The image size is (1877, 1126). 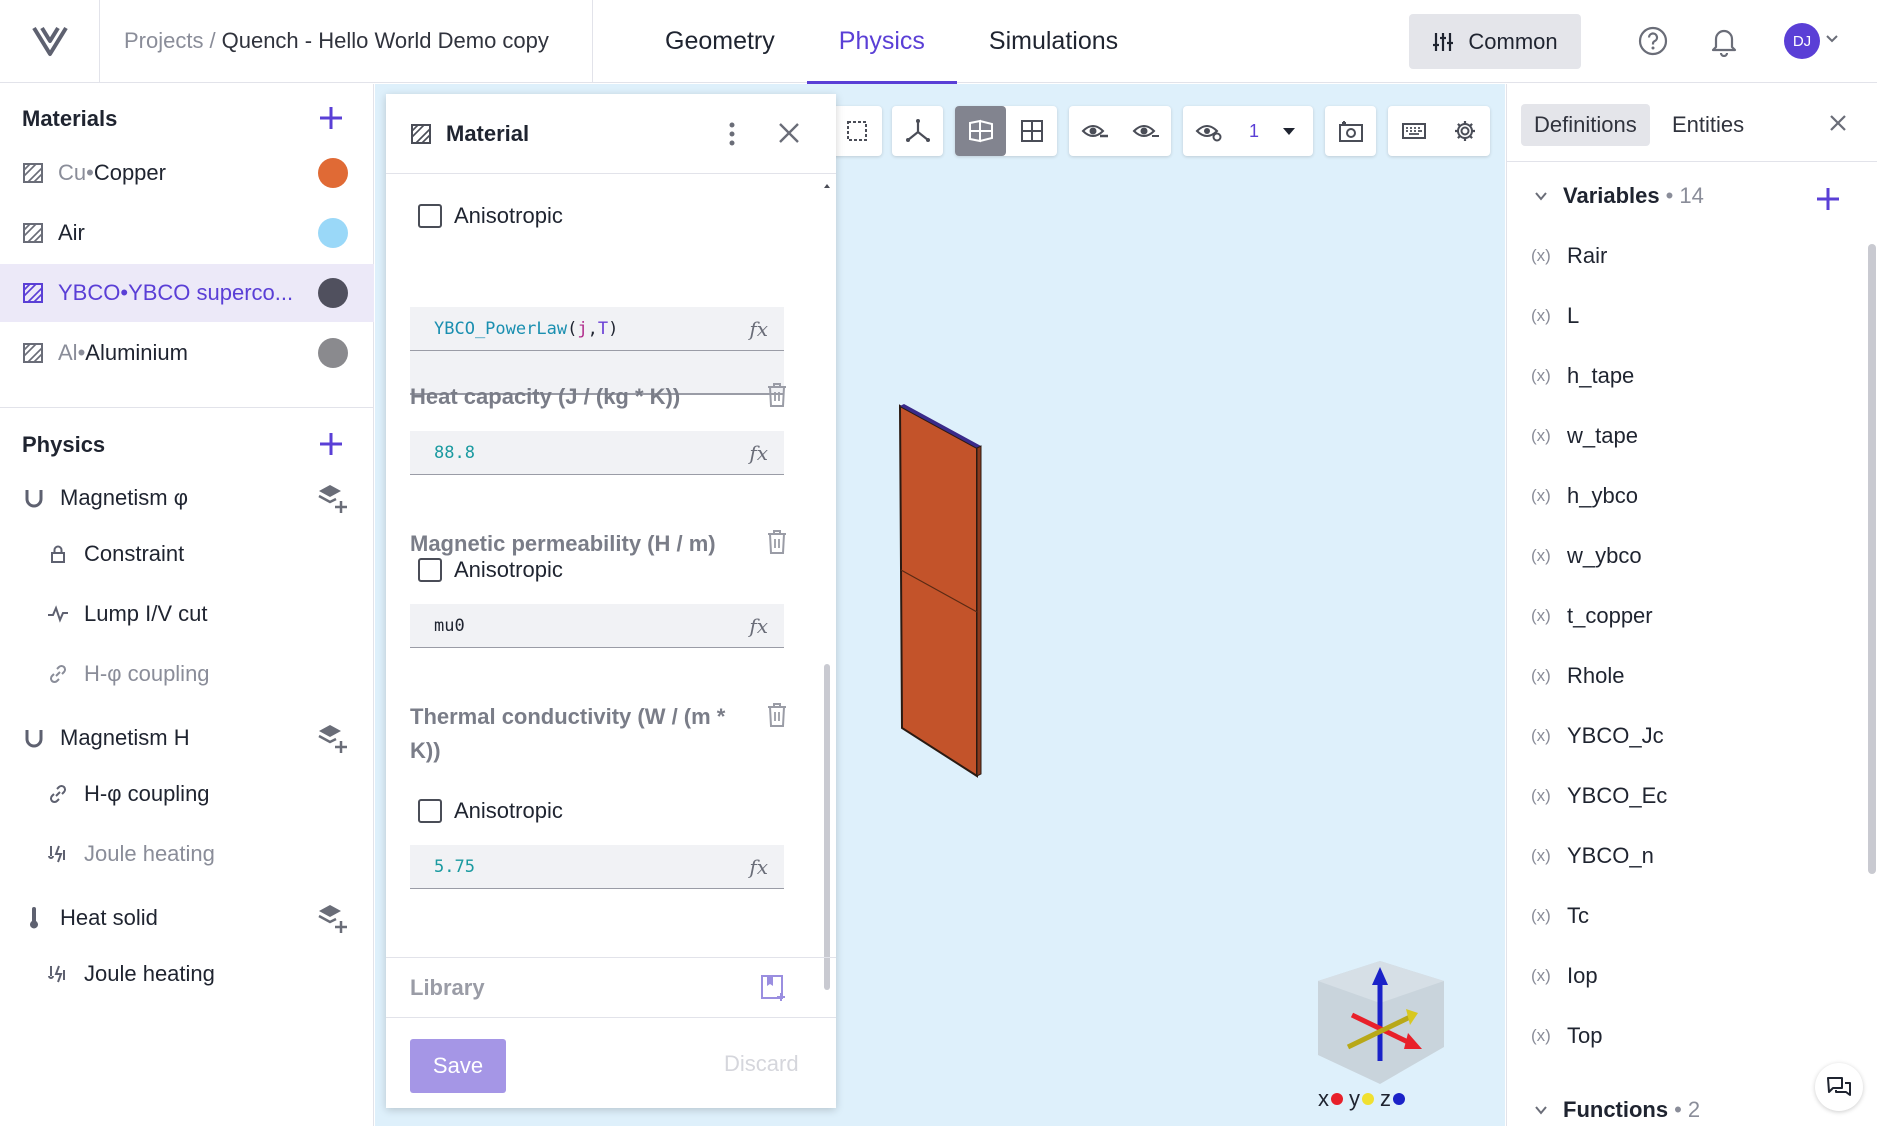 What do you see at coordinates (597, 453) in the screenshot?
I see `heat-capacity-field: 88.8 fx` at bounding box center [597, 453].